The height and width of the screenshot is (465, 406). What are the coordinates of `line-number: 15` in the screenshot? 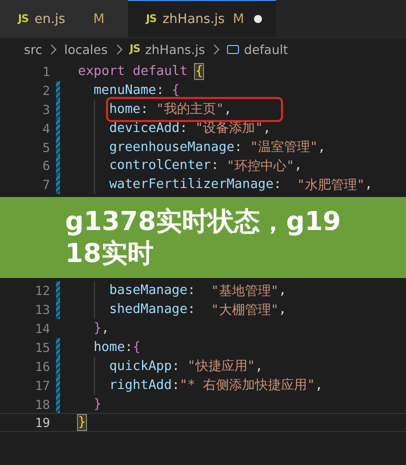 It's located at (42, 347).